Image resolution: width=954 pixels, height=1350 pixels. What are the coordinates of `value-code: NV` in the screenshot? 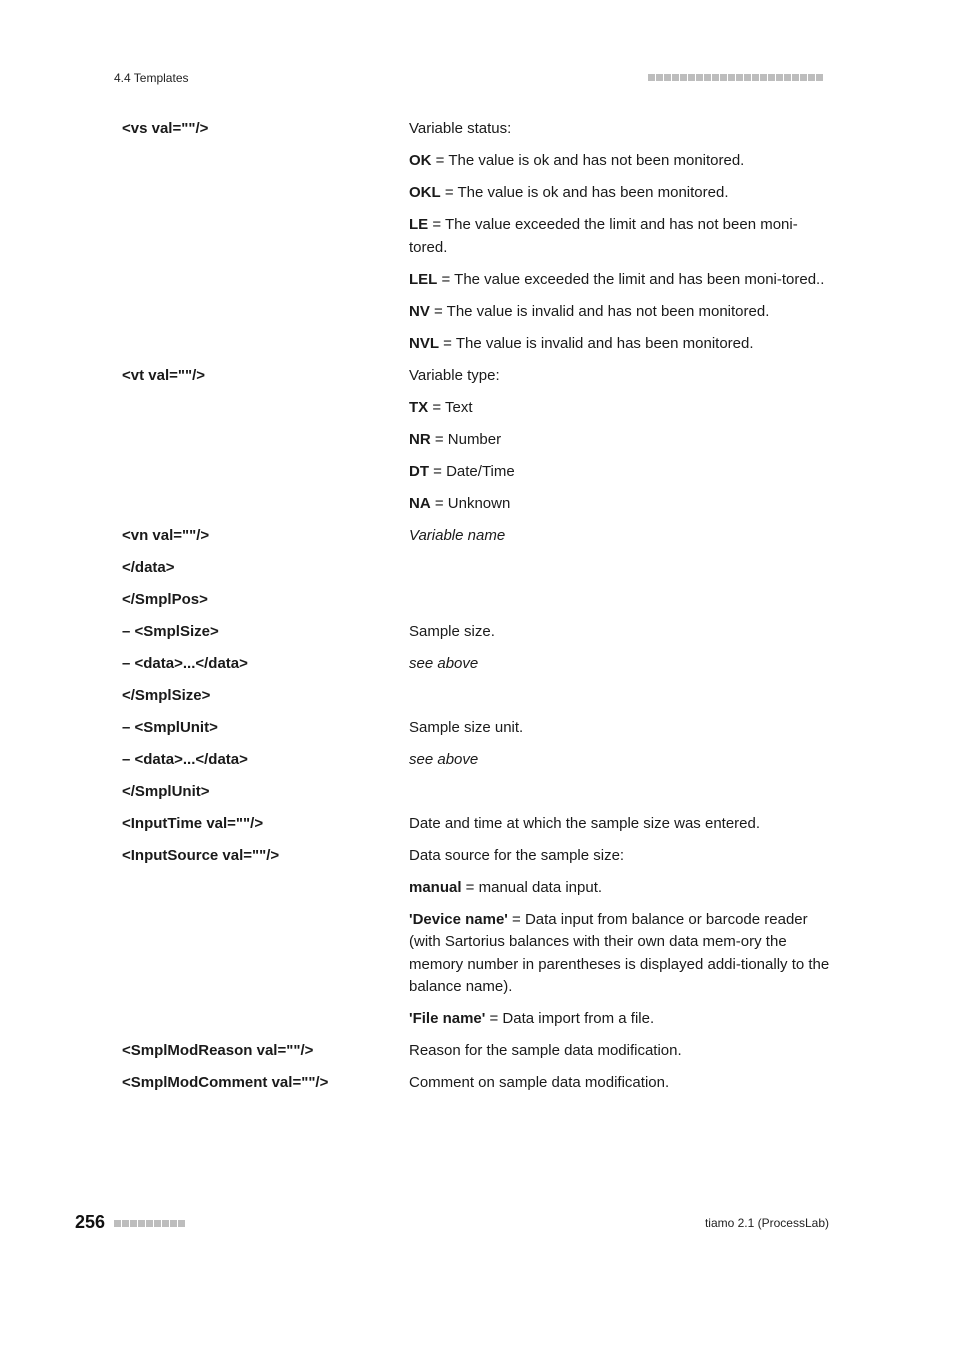 It's located at (419, 311).